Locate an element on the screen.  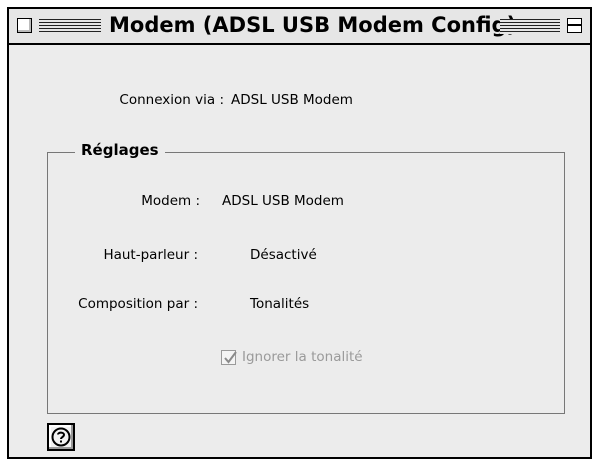
checkmark-icon is located at coordinates (229, 357).